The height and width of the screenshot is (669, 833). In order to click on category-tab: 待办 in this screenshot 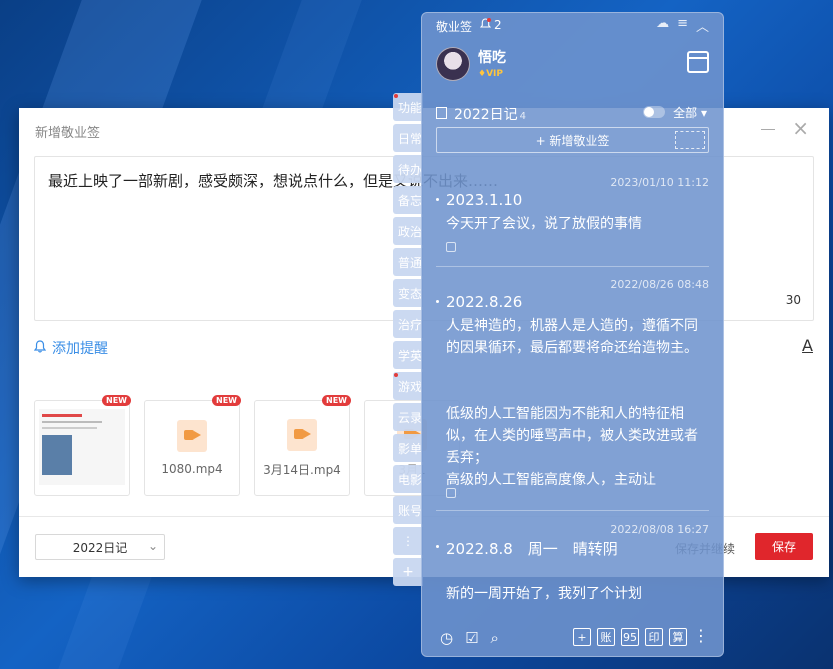, I will do `click(408, 169)`.